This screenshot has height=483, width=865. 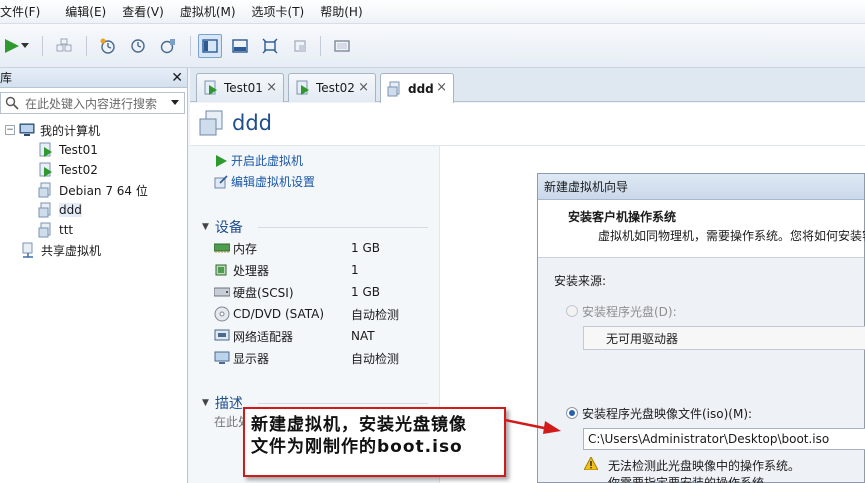 What do you see at coordinates (240, 87) in the screenshot?
I see `tab-test01: Test01 ×` at bounding box center [240, 87].